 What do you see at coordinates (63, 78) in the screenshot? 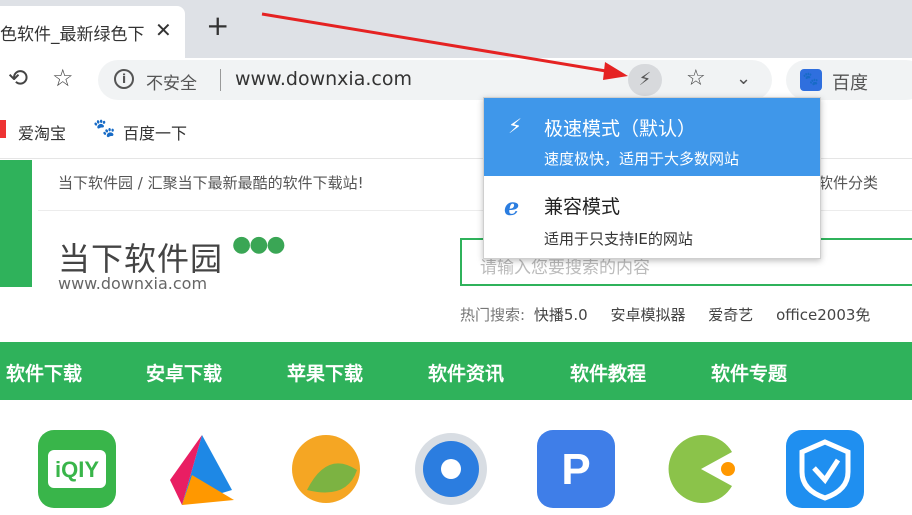
I see `favorite-star-icon: ☆` at bounding box center [63, 78].